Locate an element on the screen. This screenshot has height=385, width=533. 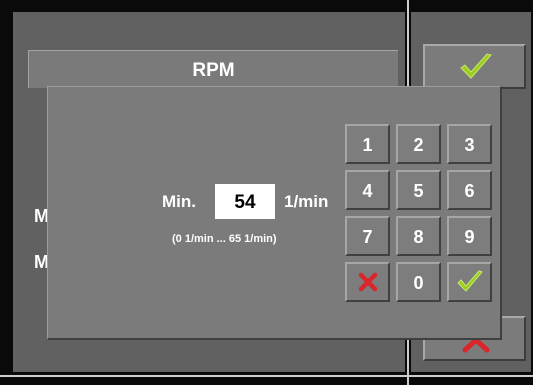
key-5: 5 is located at coordinates (418, 190).